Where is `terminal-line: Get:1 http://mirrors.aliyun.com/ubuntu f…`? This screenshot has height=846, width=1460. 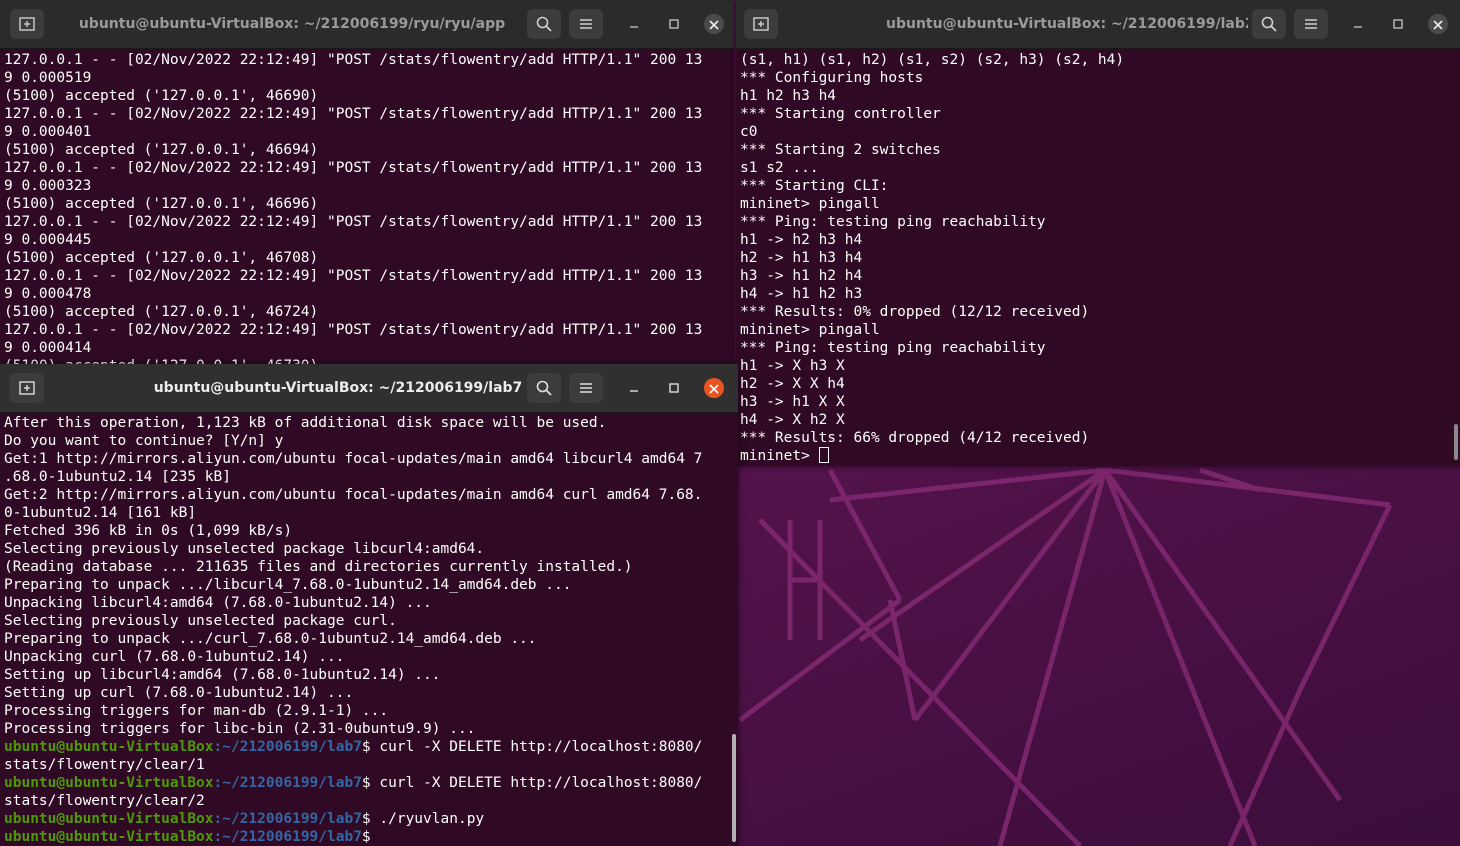
terminal-line: Get:1 http://mirrors.aliyun.com/ubuntu f… is located at coordinates (353, 459).